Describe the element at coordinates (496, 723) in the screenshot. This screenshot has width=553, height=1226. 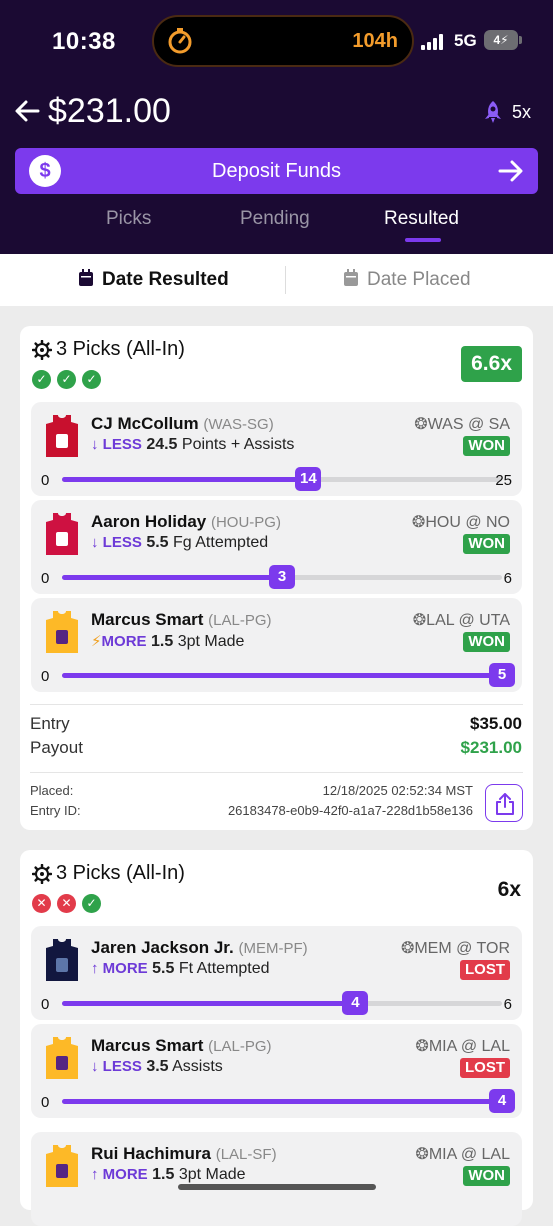
I see `entry-amount: $35.00` at that location.